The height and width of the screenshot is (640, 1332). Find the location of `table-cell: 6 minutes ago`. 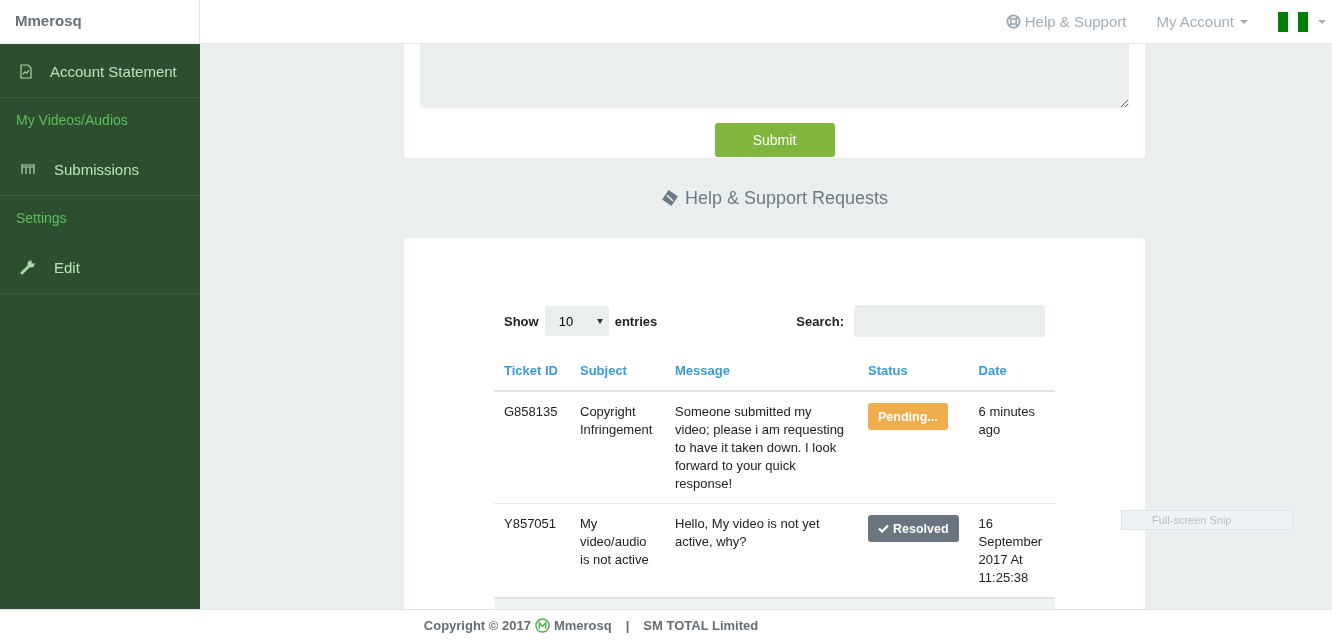

table-cell: 6 minutes ago is located at coordinates (1011, 447).